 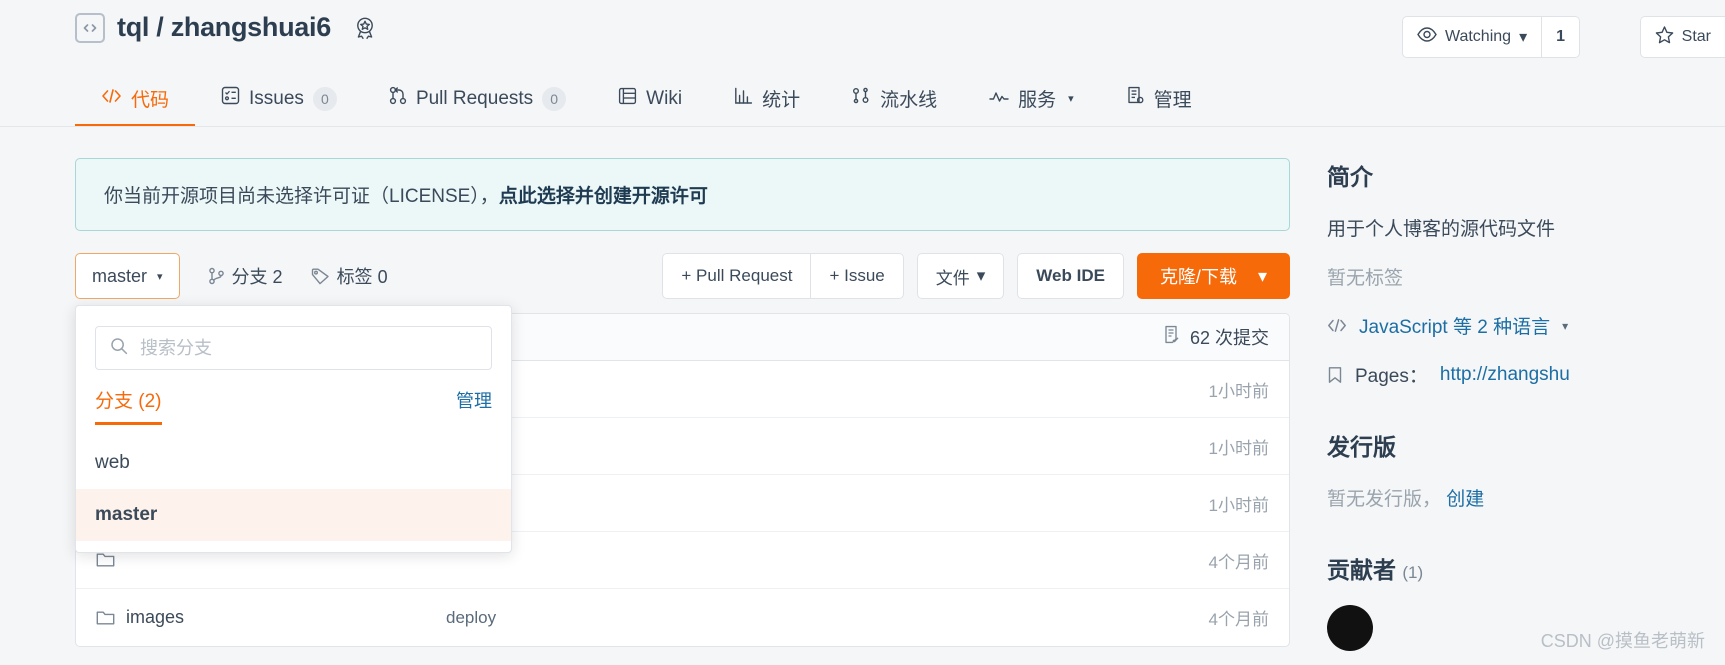 What do you see at coordinates (952, 278) in the screenshot?
I see `files-menu-label: 文件` at bounding box center [952, 278].